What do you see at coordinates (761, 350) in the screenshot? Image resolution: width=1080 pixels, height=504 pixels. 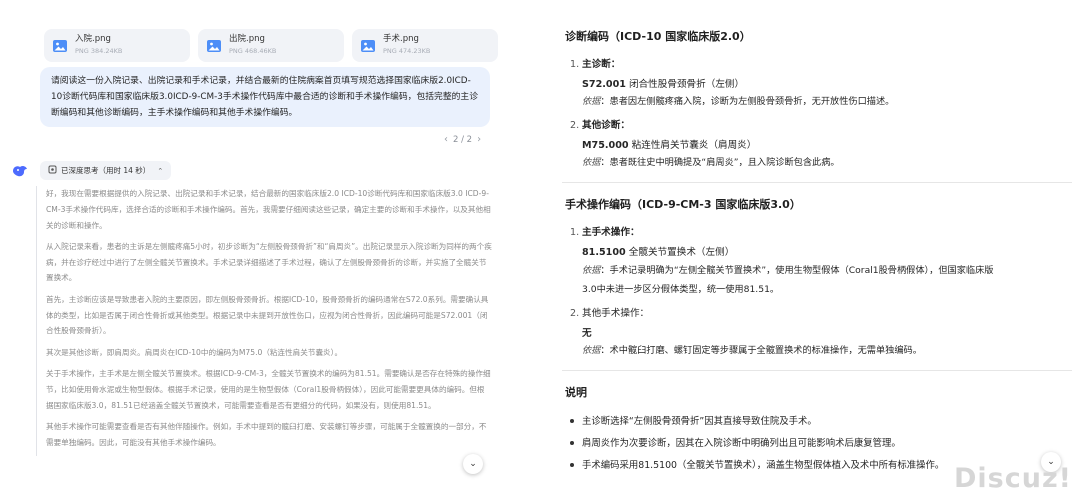 I see `basis-text: ：术中髋臼打磨、螺钉固定等步骤属于全髋置换术的标准操作，无需单独编码。` at bounding box center [761, 350].